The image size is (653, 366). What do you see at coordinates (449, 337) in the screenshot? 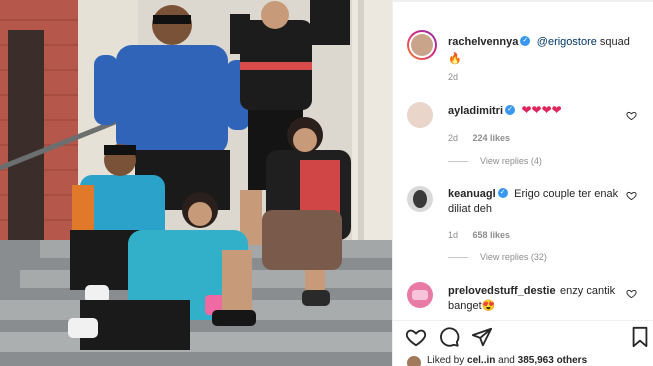
I see `comment-icon` at bounding box center [449, 337].